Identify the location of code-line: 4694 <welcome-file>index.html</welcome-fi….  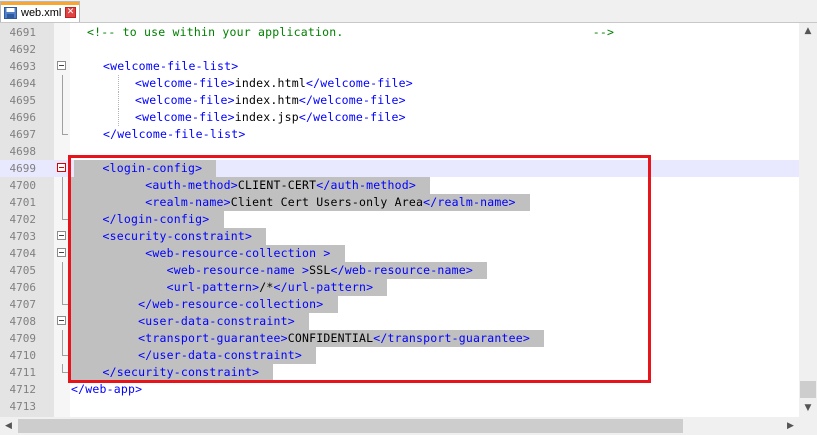
(399, 83).